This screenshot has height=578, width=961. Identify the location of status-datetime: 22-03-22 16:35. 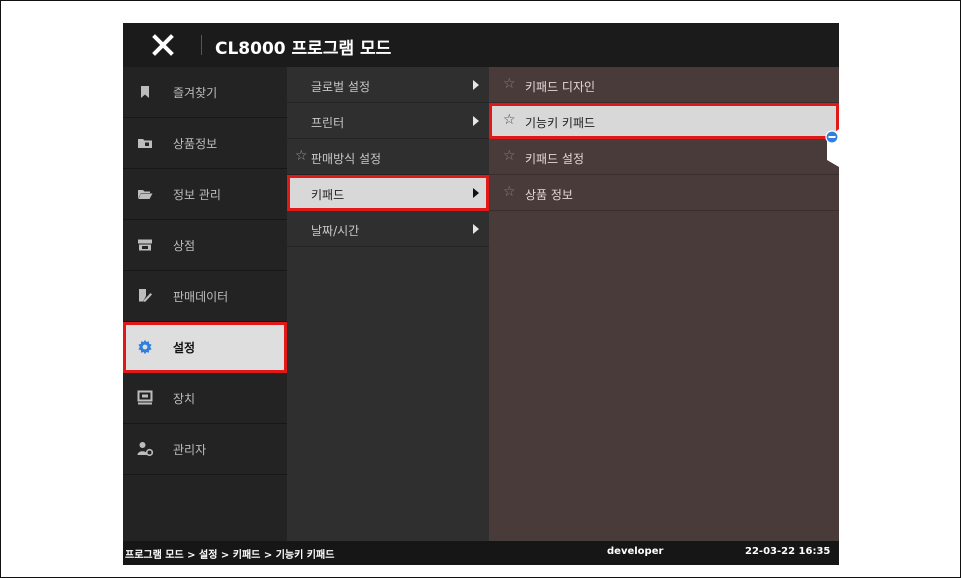
(788, 551).